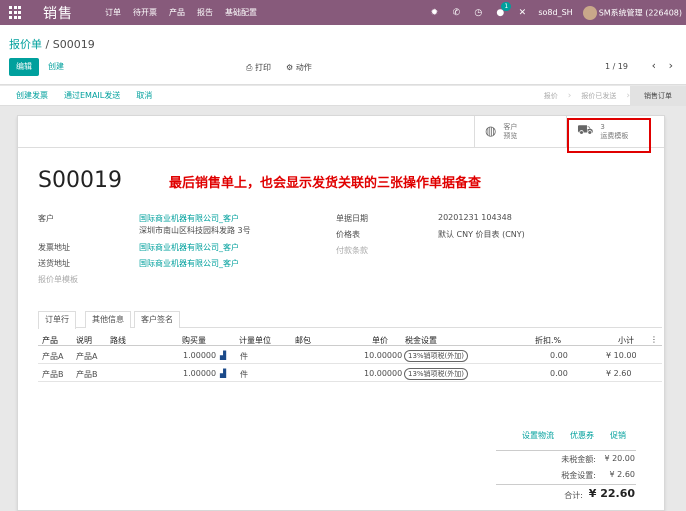 This screenshot has height=511, width=686. Describe the element at coordinates (113, 12) in the screenshot. I see `menu-item-orders: 订单` at that location.